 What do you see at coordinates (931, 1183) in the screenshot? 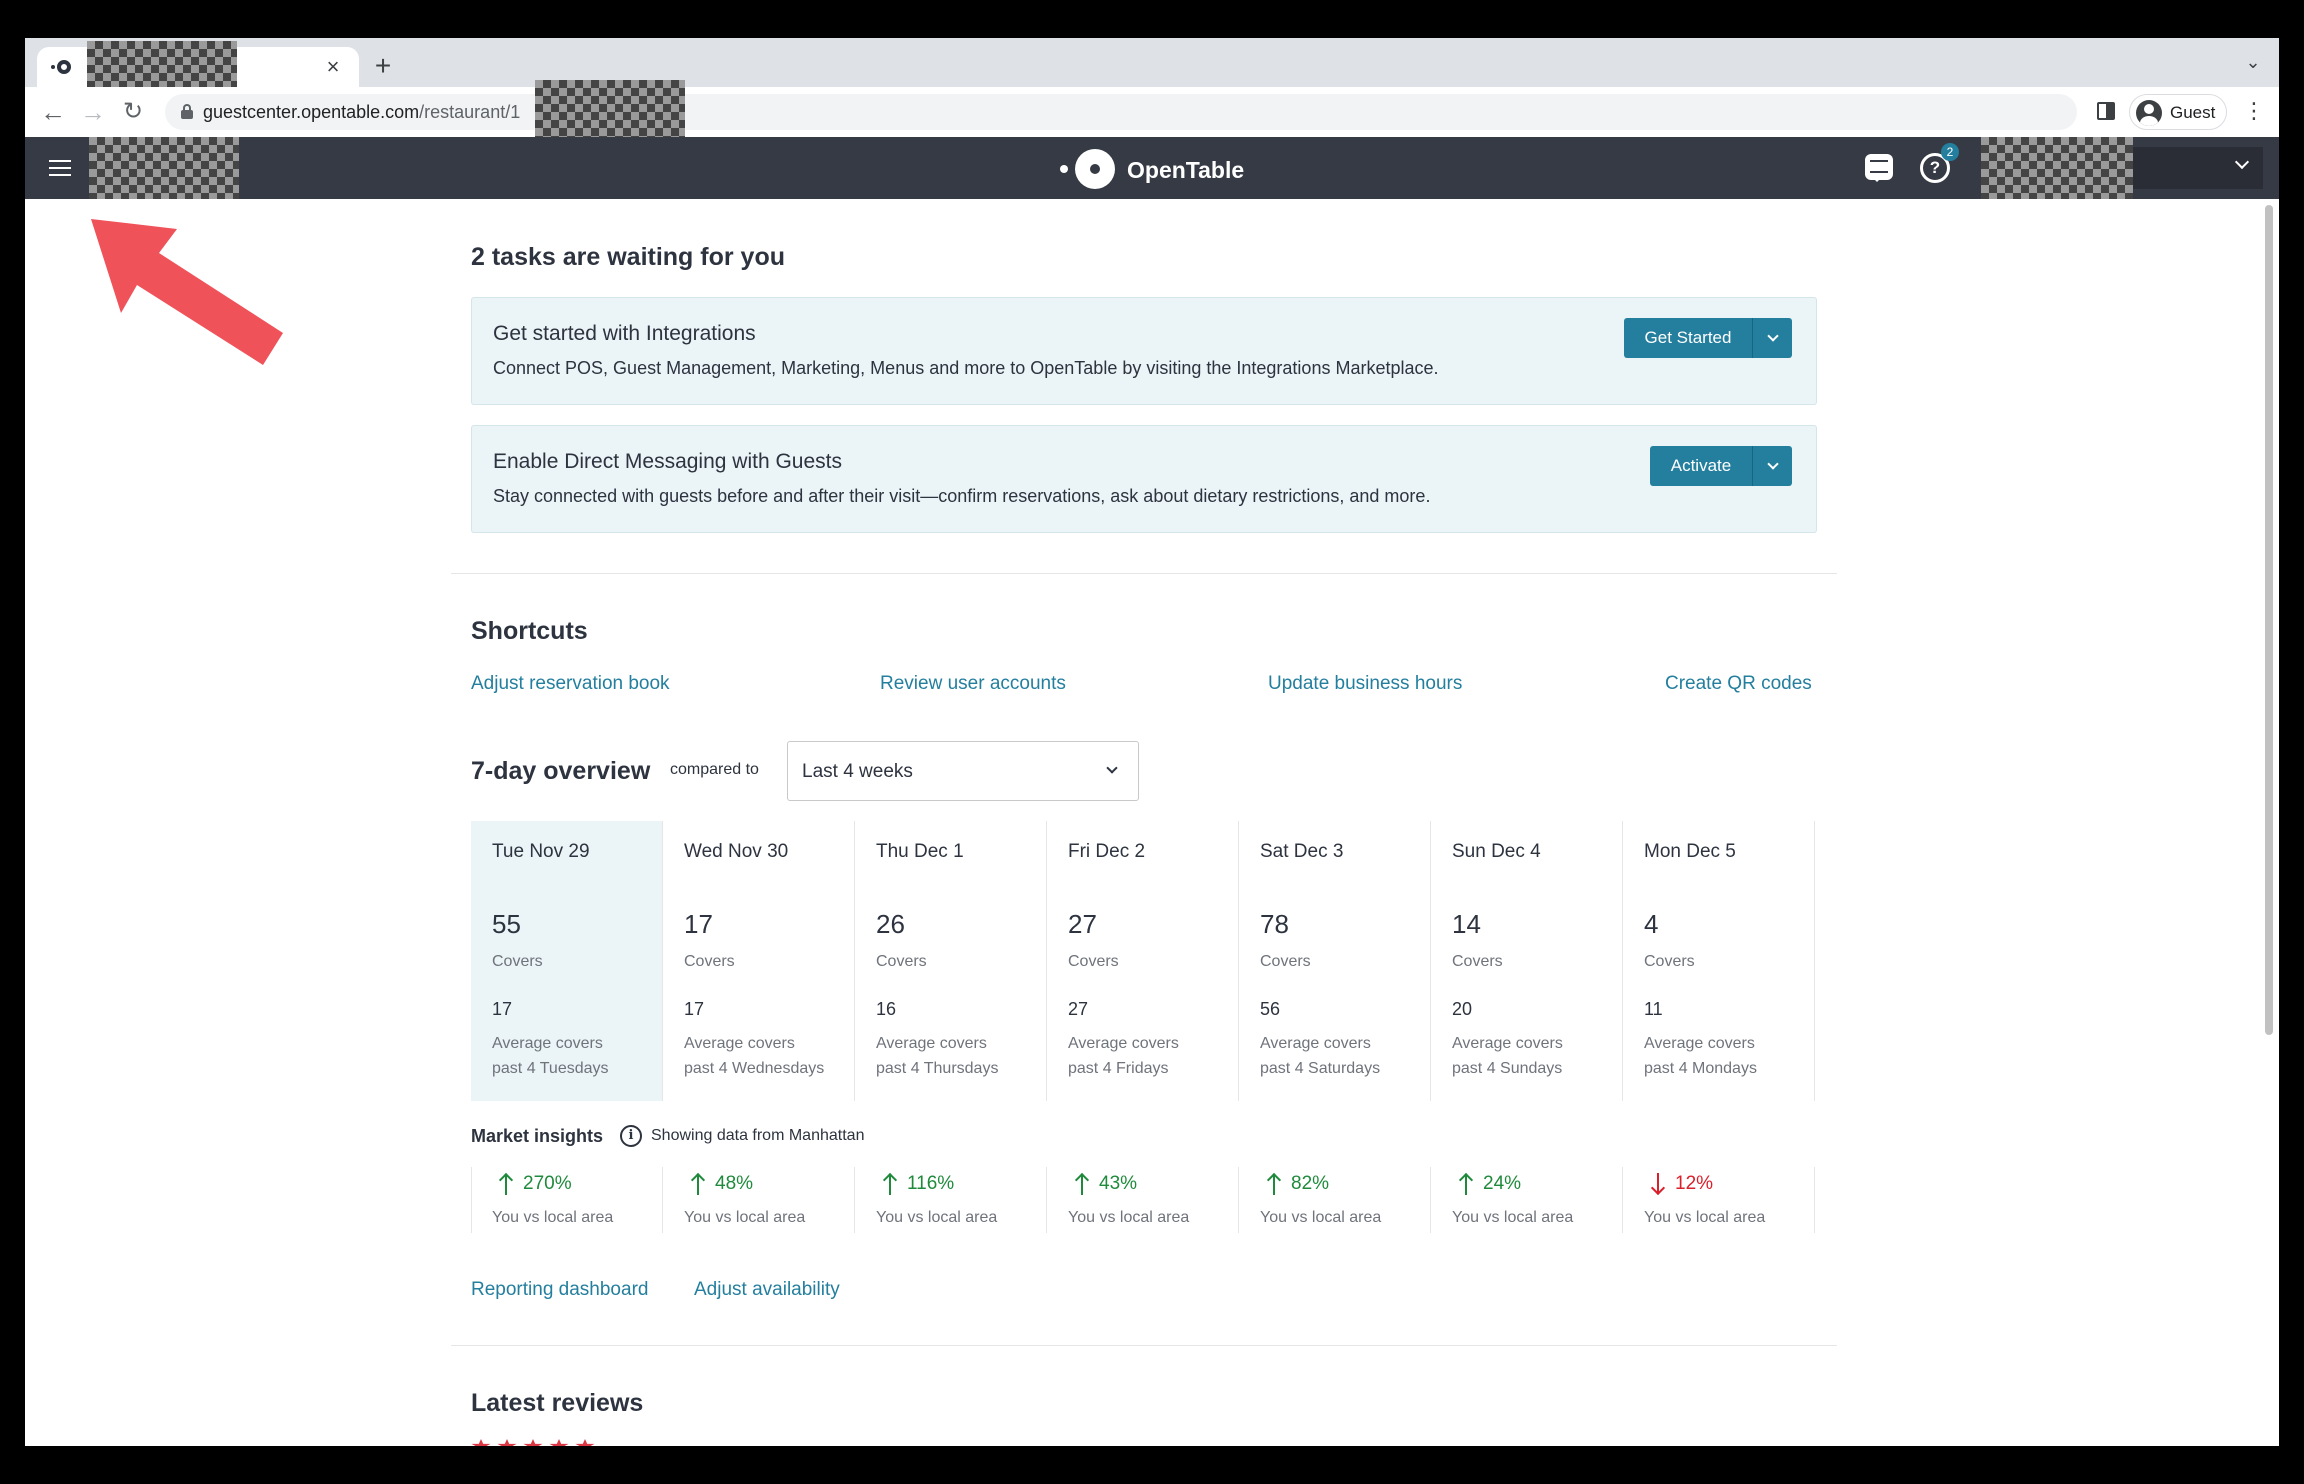
I see `market-percent: 116%` at bounding box center [931, 1183].